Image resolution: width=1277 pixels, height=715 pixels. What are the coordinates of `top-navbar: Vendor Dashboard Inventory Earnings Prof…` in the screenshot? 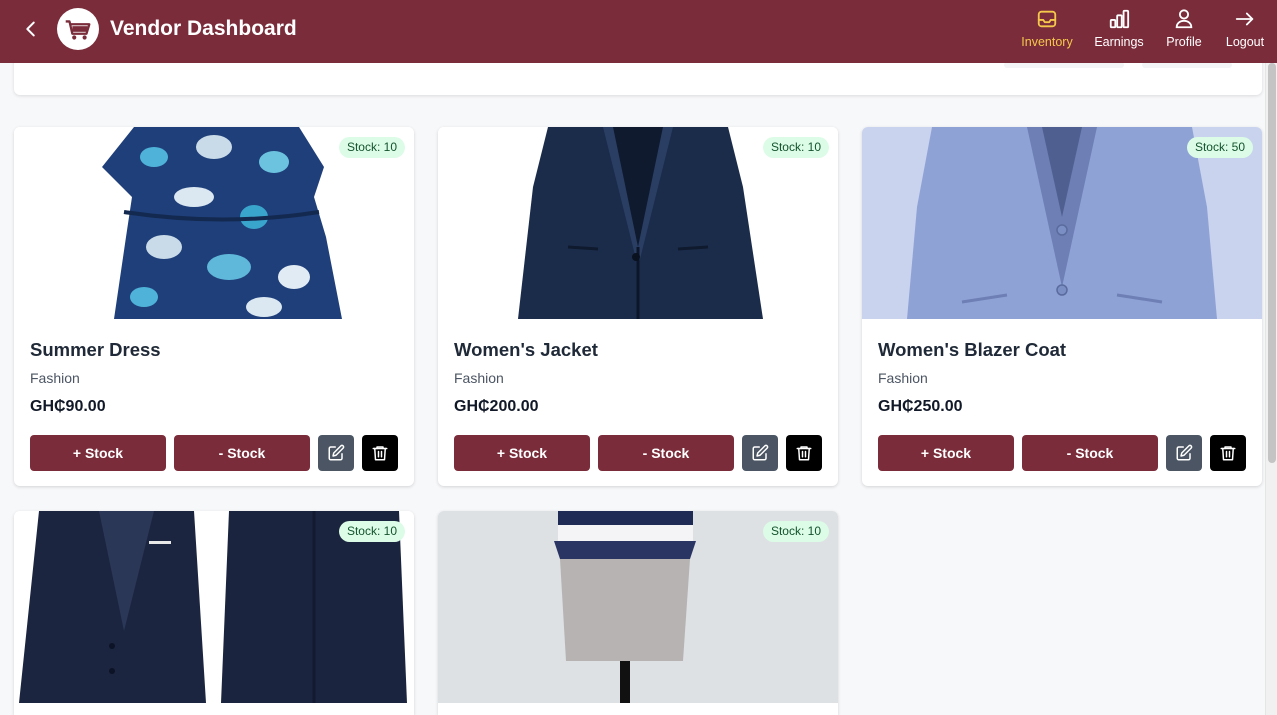 It's located at (638, 31).